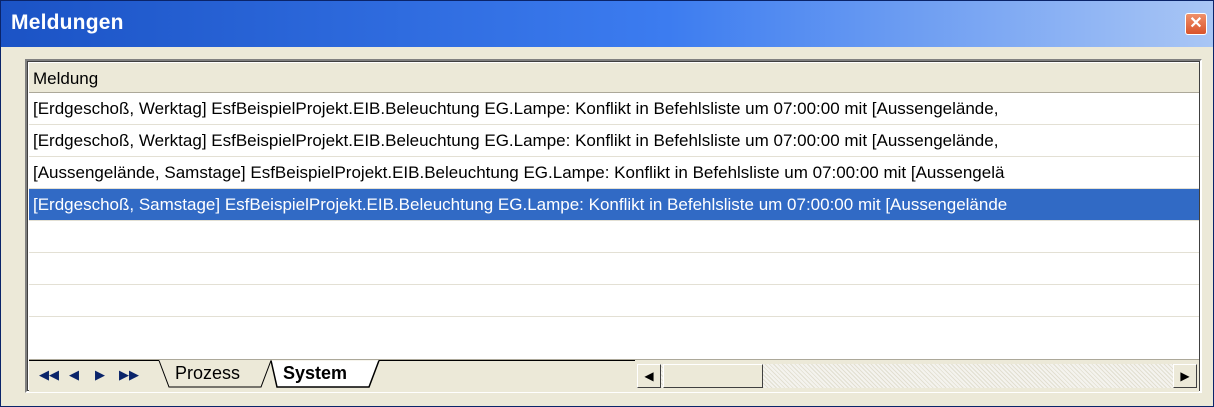  Describe the element at coordinates (315, 374) in the screenshot. I see `tab-system: System` at that location.